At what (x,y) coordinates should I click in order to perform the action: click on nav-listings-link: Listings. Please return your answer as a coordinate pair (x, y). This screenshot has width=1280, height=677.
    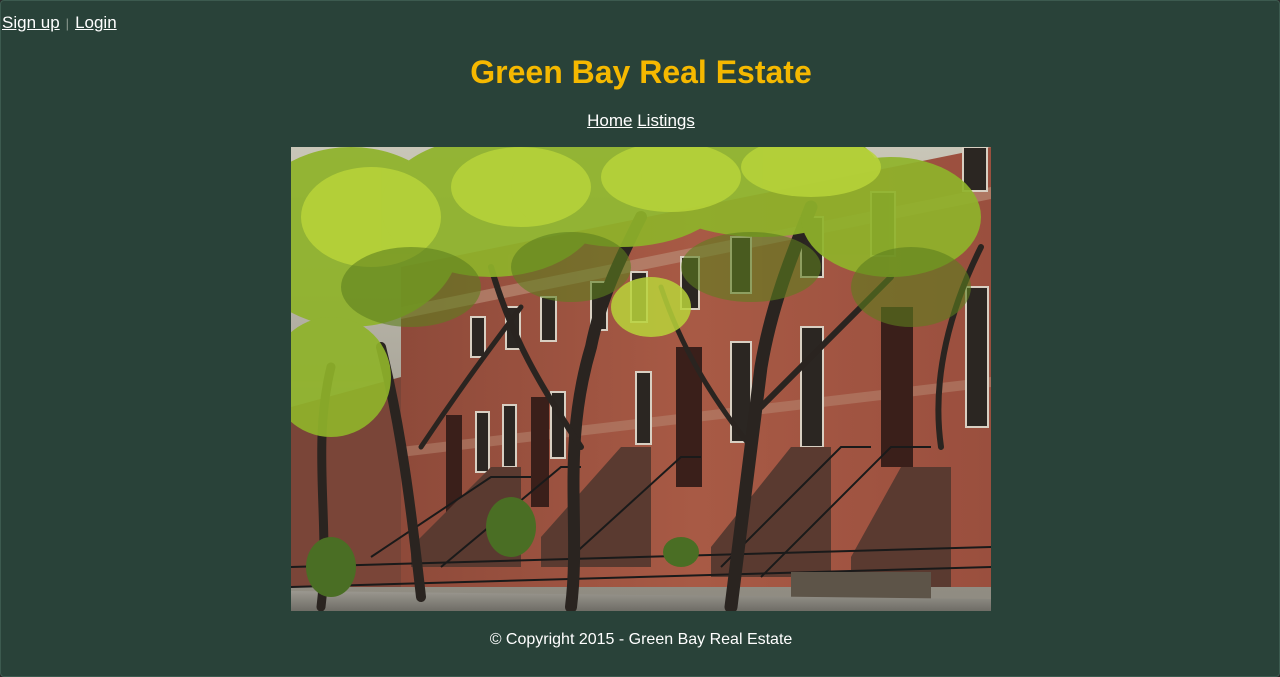
    Looking at the image, I should click on (666, 120).